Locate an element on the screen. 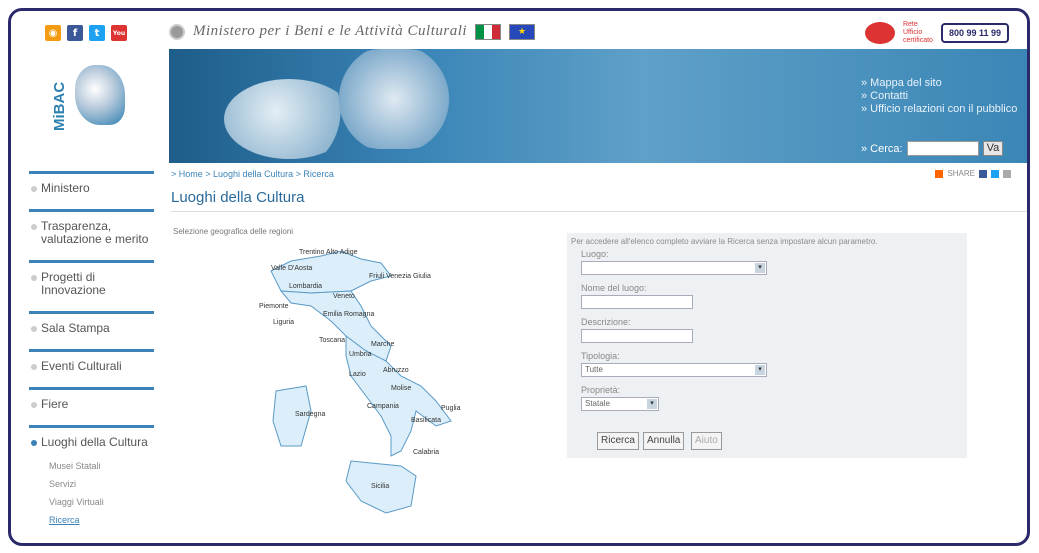 The width and height of the screenshot is (1039, 553). region-label: Basilicata is located at coordinates (426, 421).